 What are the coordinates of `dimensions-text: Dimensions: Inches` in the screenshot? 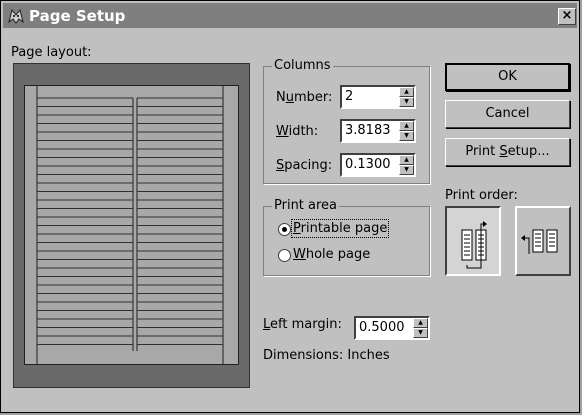 It's located at (326, 355).